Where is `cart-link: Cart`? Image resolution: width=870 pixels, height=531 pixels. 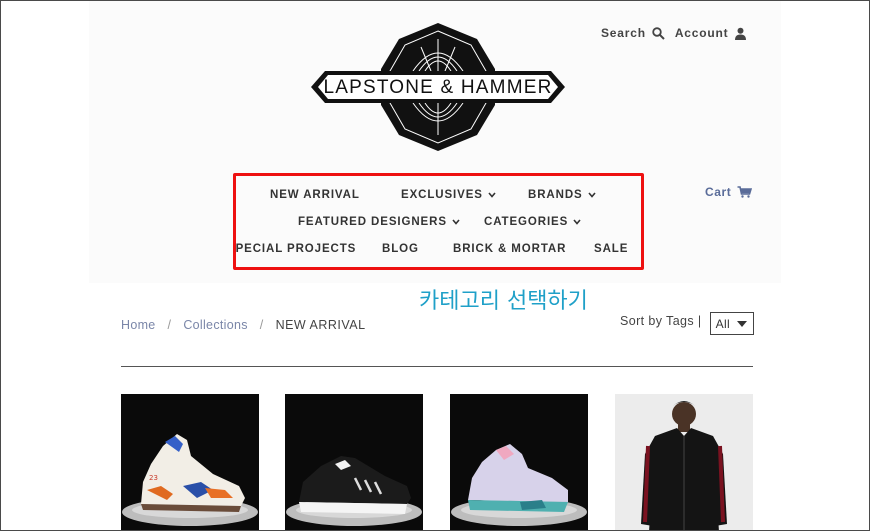 cart-link: Cart is located at coordinates (729, 192).